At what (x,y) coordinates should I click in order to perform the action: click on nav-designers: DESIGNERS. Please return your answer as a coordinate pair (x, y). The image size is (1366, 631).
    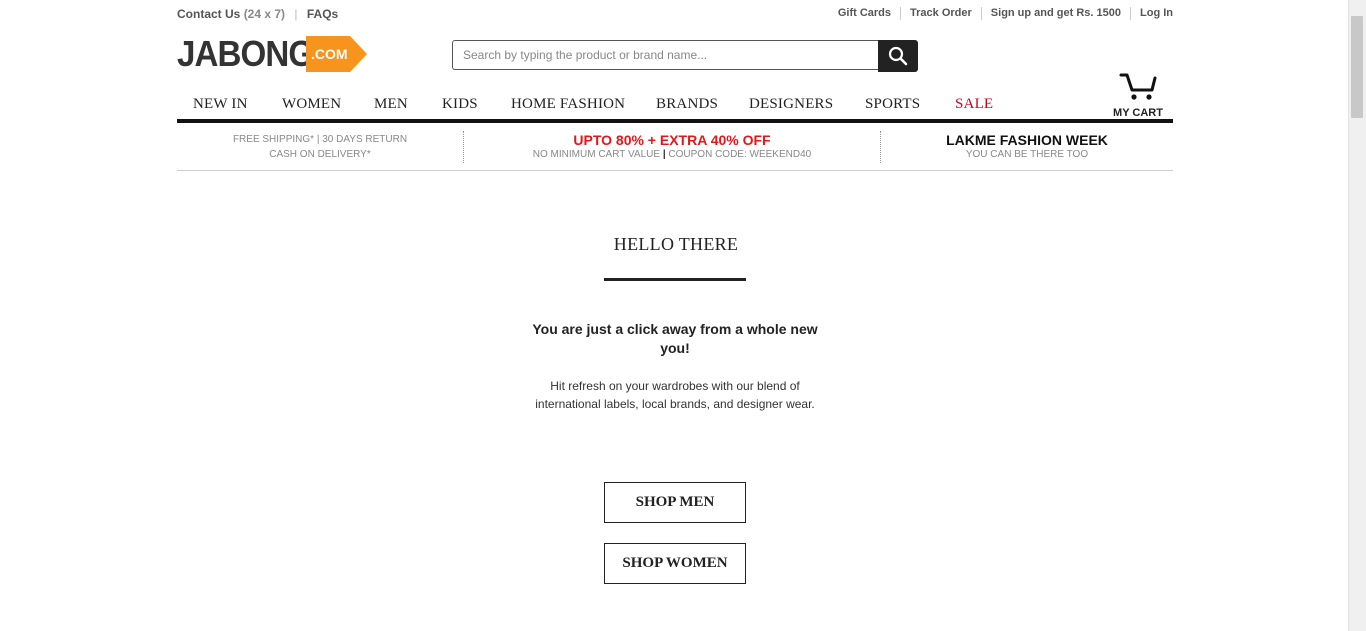
    Looking at the image, I should click on (791, 104).